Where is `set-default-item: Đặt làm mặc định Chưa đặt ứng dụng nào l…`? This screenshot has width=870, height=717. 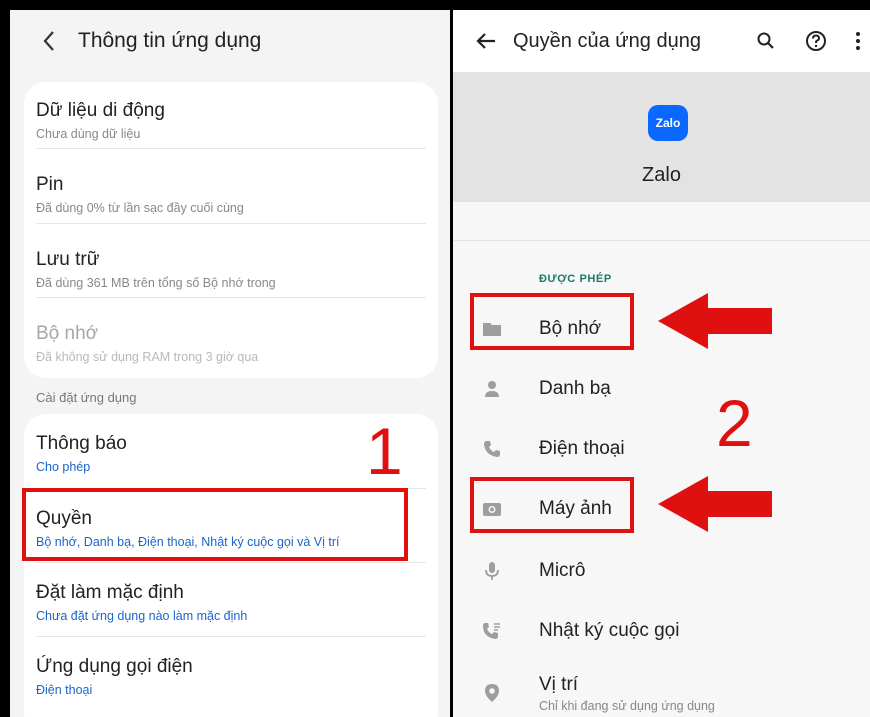
set-default-item: Đặt làm mặc định Chưa đặt ứng dụng nào l… is located at coordinates (231, 602).